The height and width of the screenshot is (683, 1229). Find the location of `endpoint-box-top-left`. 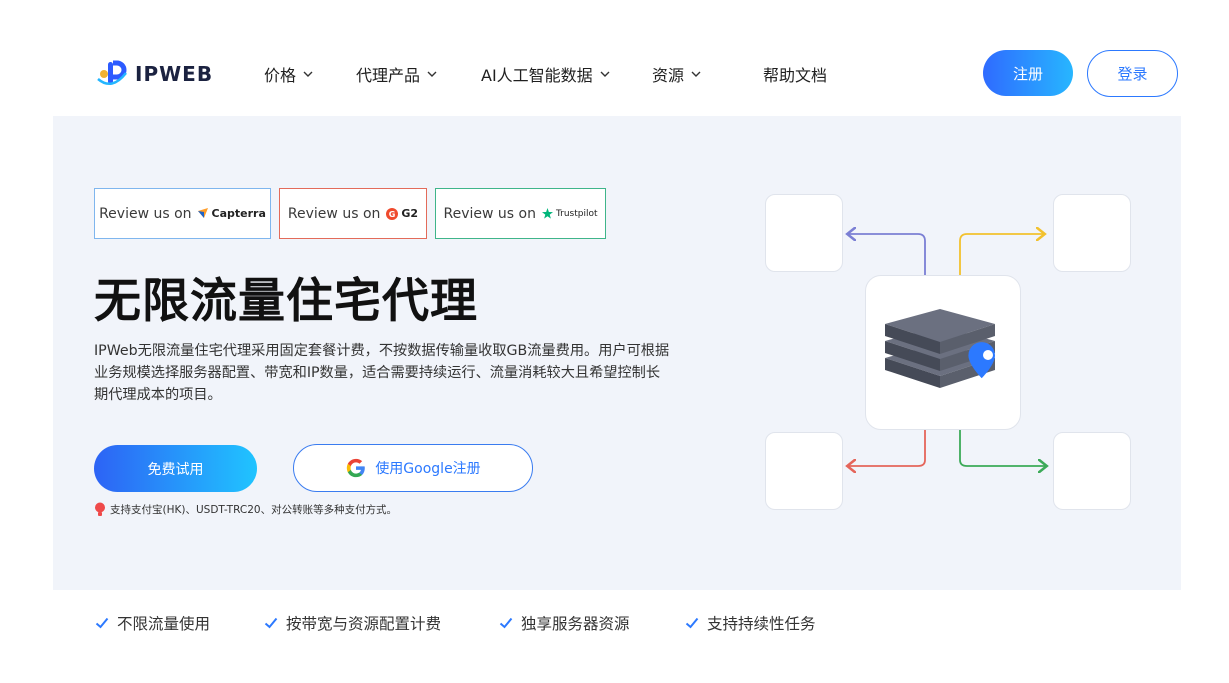

endpoint-box-top-left is located at coordinates (804, 233).